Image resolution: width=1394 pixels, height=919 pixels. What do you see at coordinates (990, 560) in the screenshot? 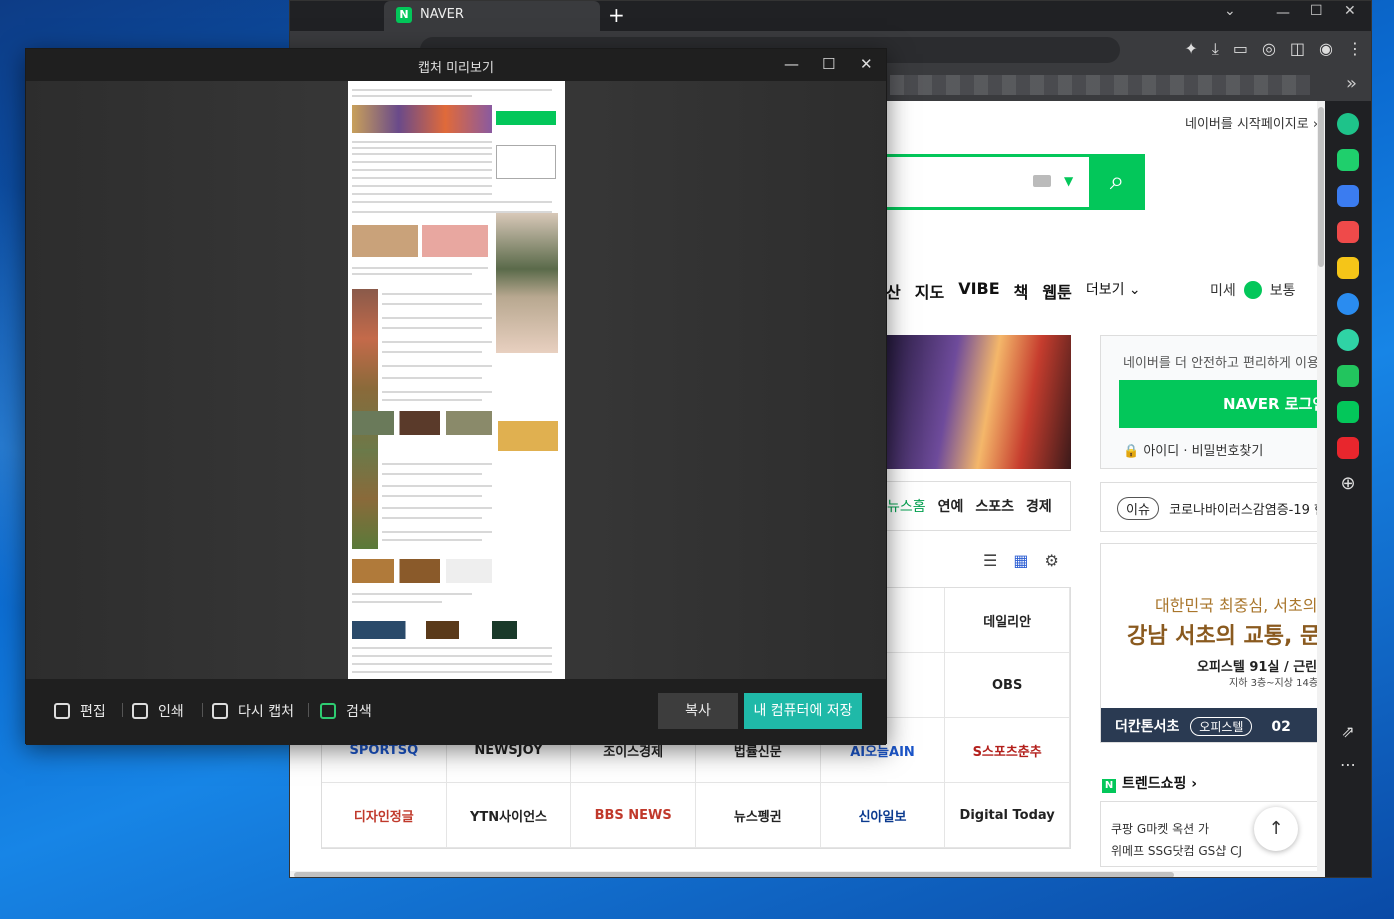
I see `list-view-icon: ☰` at bounding box center [990, 560].